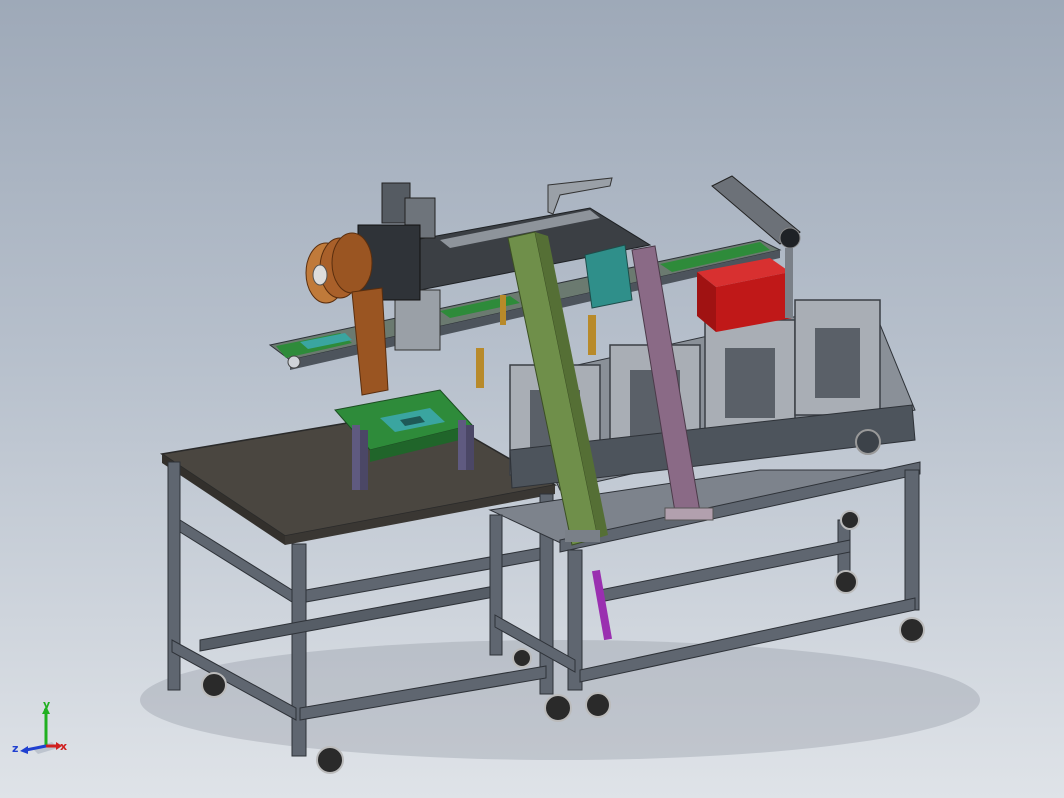 This screenshot has height=798, width=1064. What do you see at coordinates (39, 727) in the screenshot?
I see `coordinate-triad: y x z` at bounding box center [39, 727].